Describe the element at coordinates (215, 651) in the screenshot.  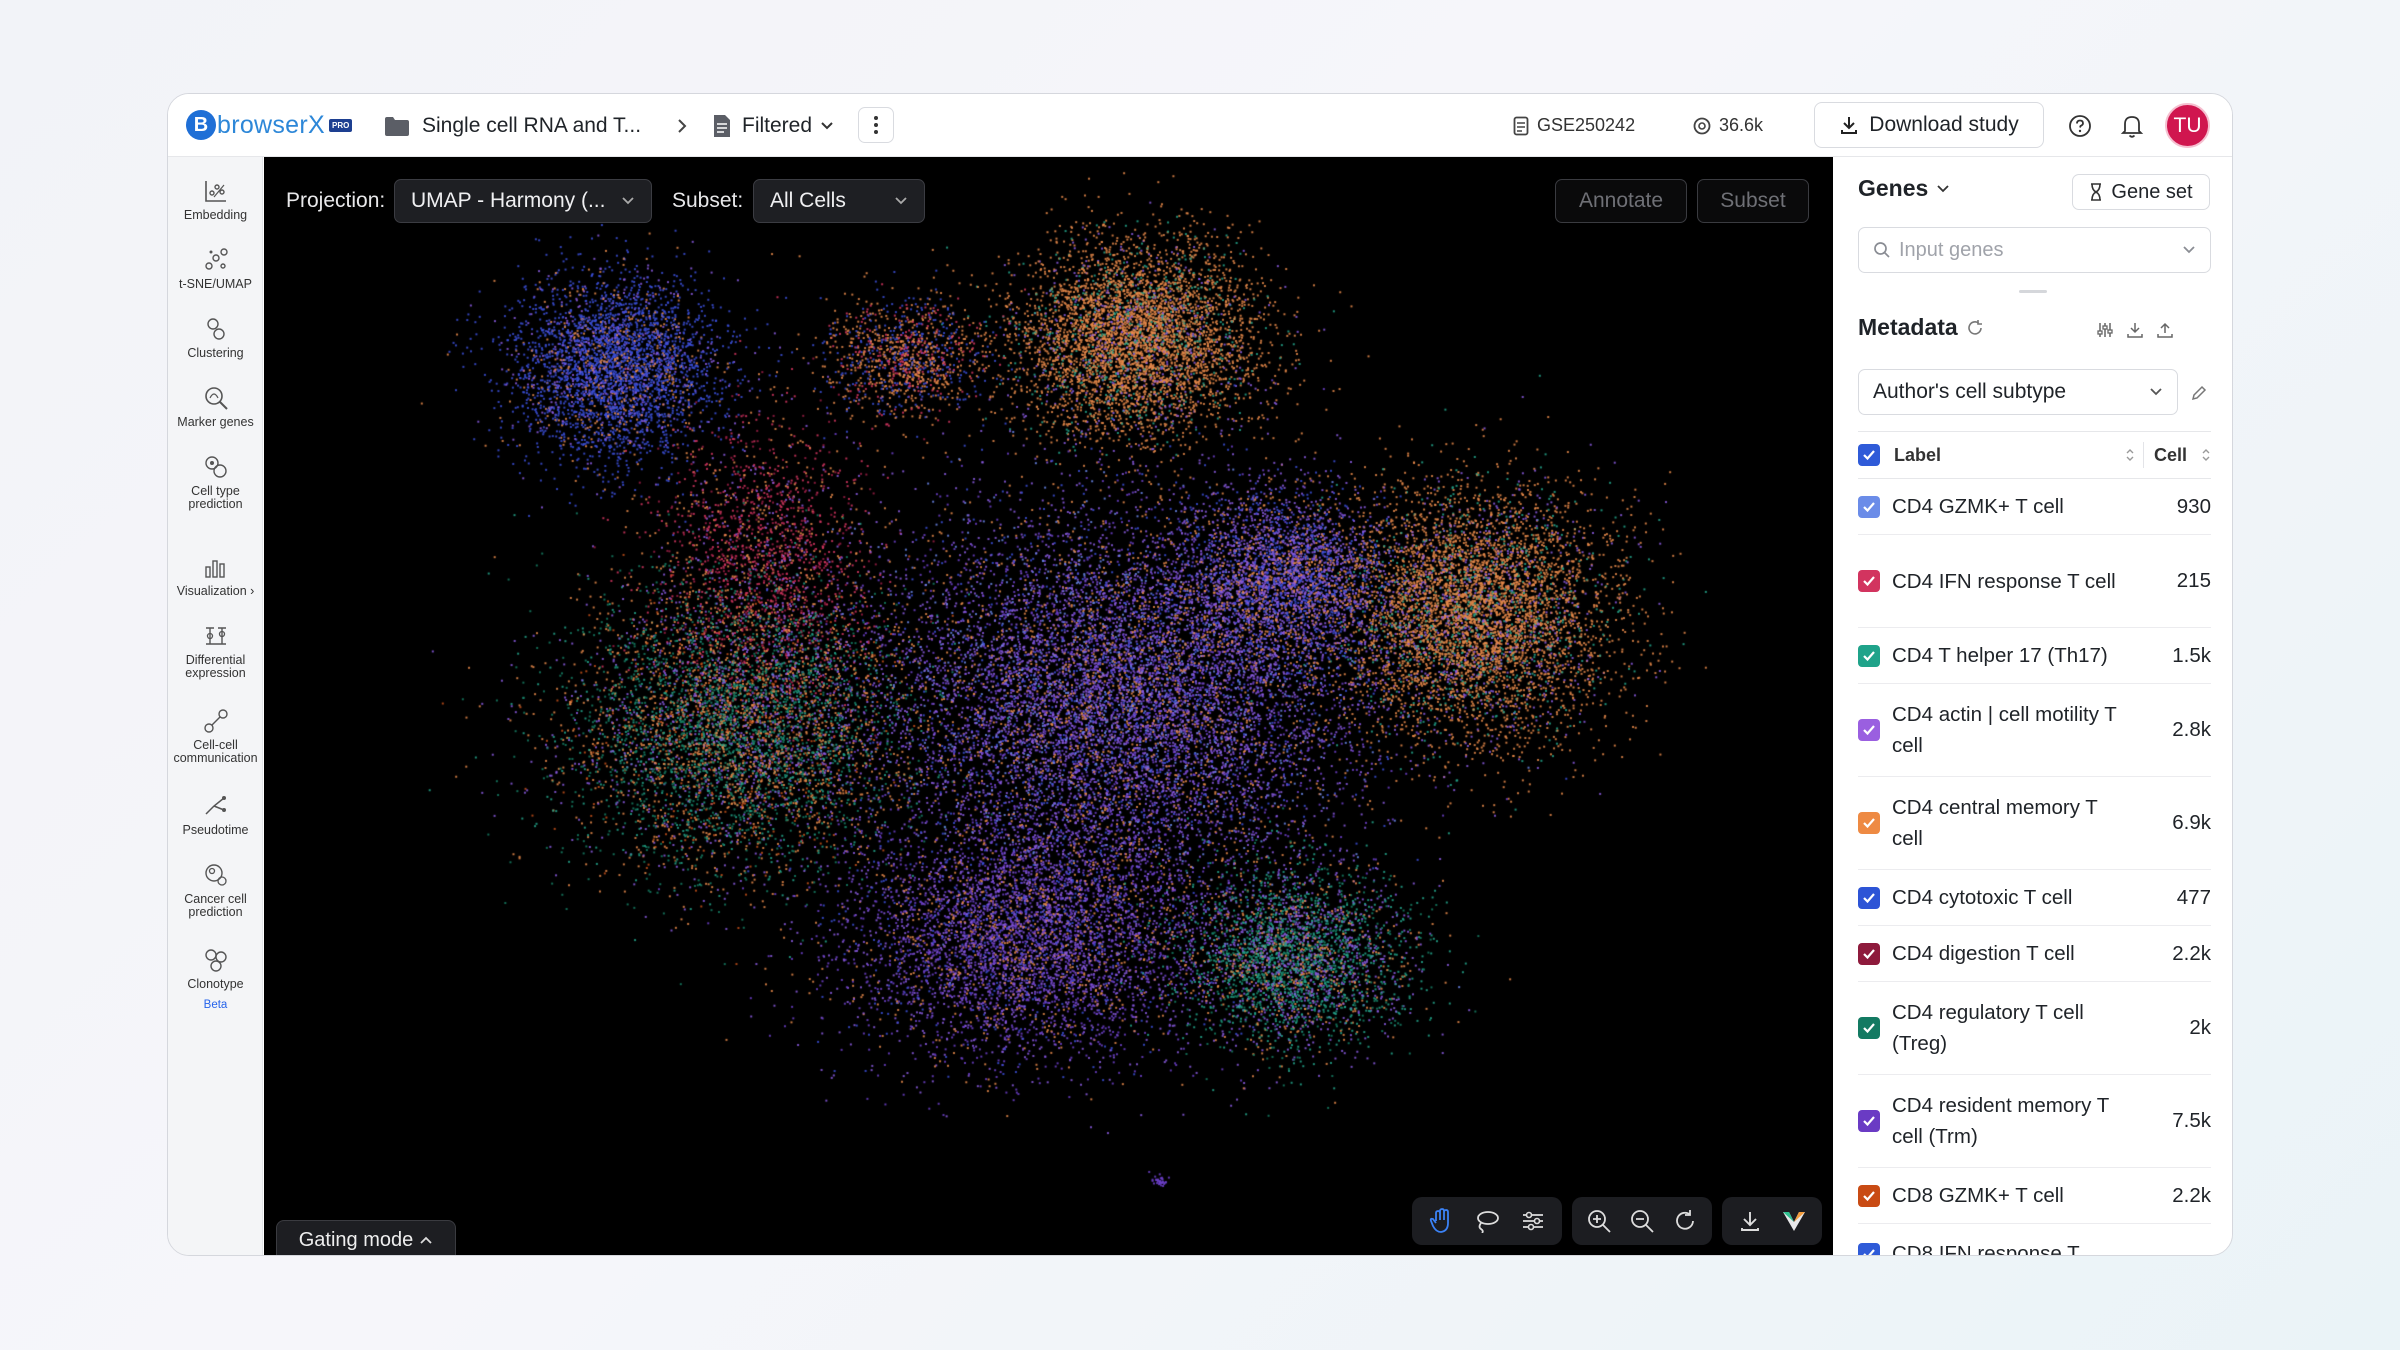
I see `sidebar-item-differential-expression: Differential expression` at that location.